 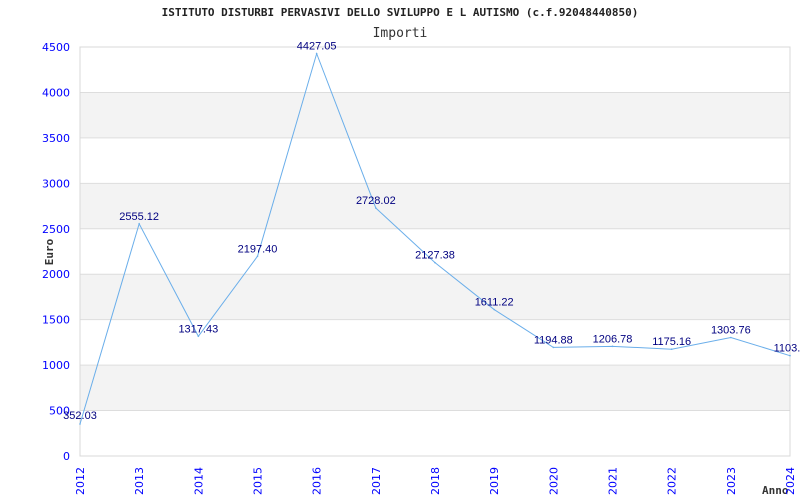 I want to click on data-label: 2555.12, so click(x=139, y=217).